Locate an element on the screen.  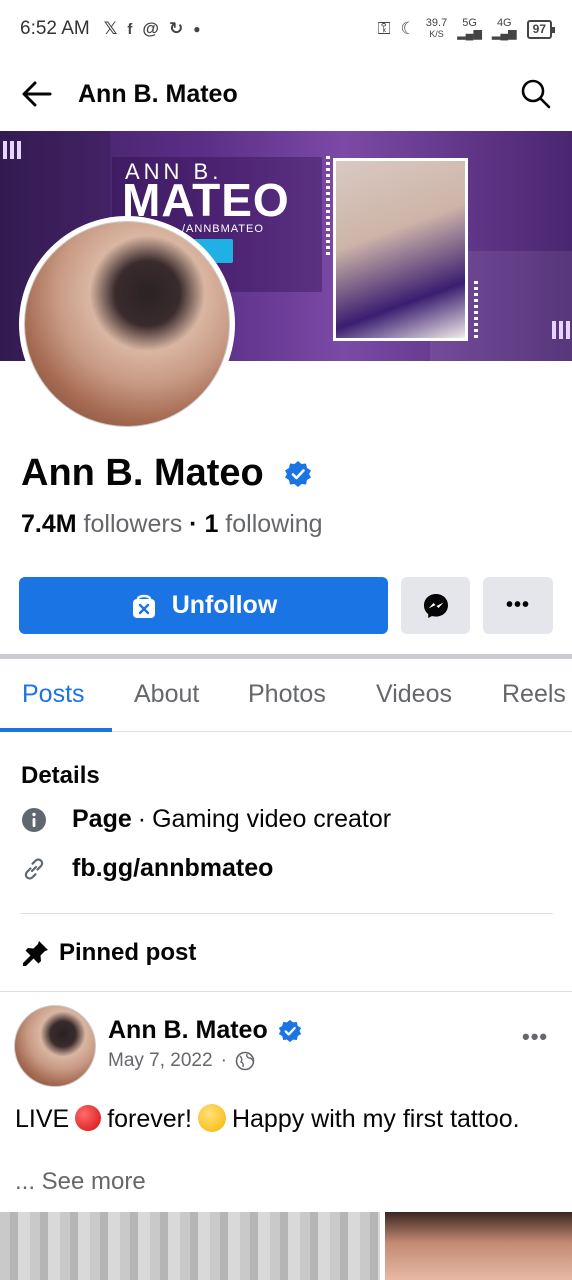
more-options-button: ••• is located at coordinates (518, 605).